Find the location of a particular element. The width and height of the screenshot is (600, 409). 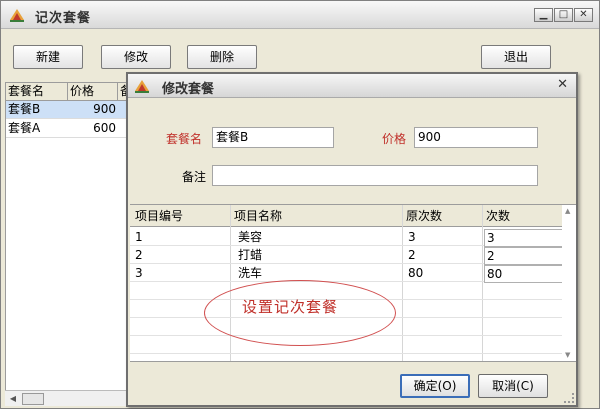

vertical-scrollbar: ▲ ▼ is located at coordinates (569, 283).